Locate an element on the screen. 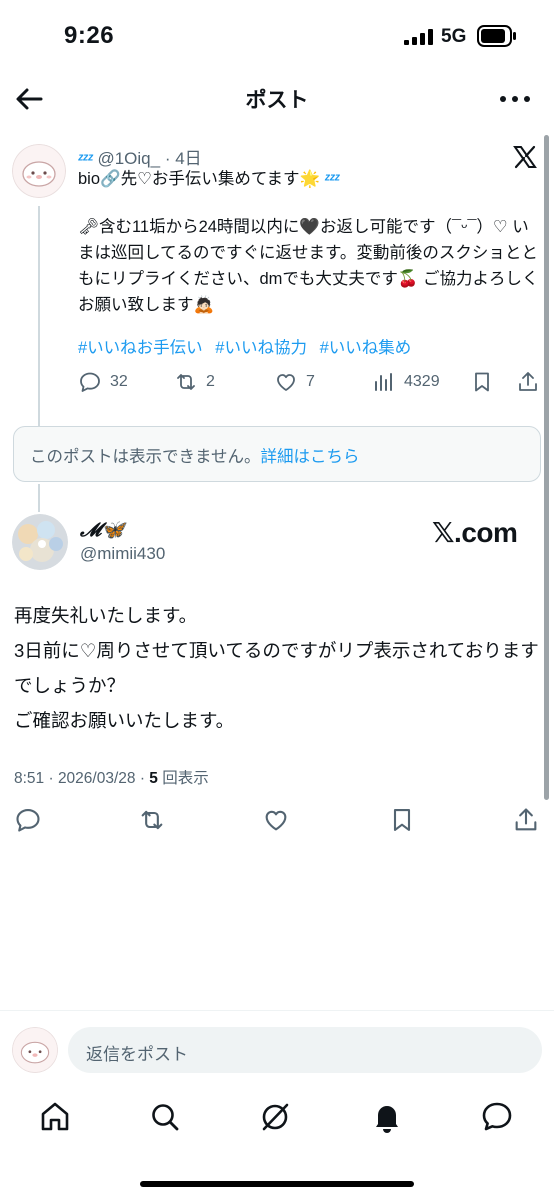 Image resolution: width=554 pixels, height=1200 pixels. bottom-tab-bar is located at coordinates (277, 1118).